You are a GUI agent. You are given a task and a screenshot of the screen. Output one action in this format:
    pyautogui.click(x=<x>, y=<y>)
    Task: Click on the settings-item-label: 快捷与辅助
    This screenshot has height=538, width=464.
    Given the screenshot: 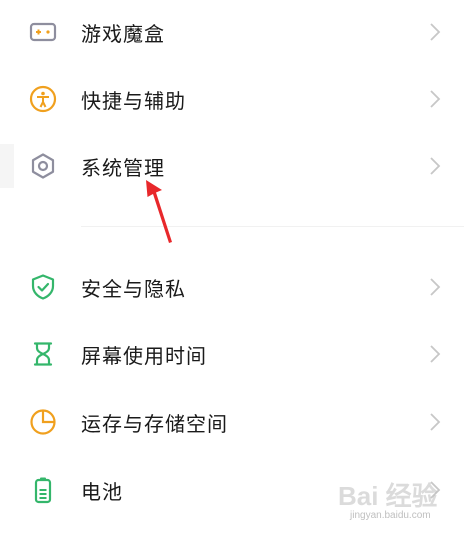 What is the action you would take?
    pyautogui.click(x=133, y=100)
    